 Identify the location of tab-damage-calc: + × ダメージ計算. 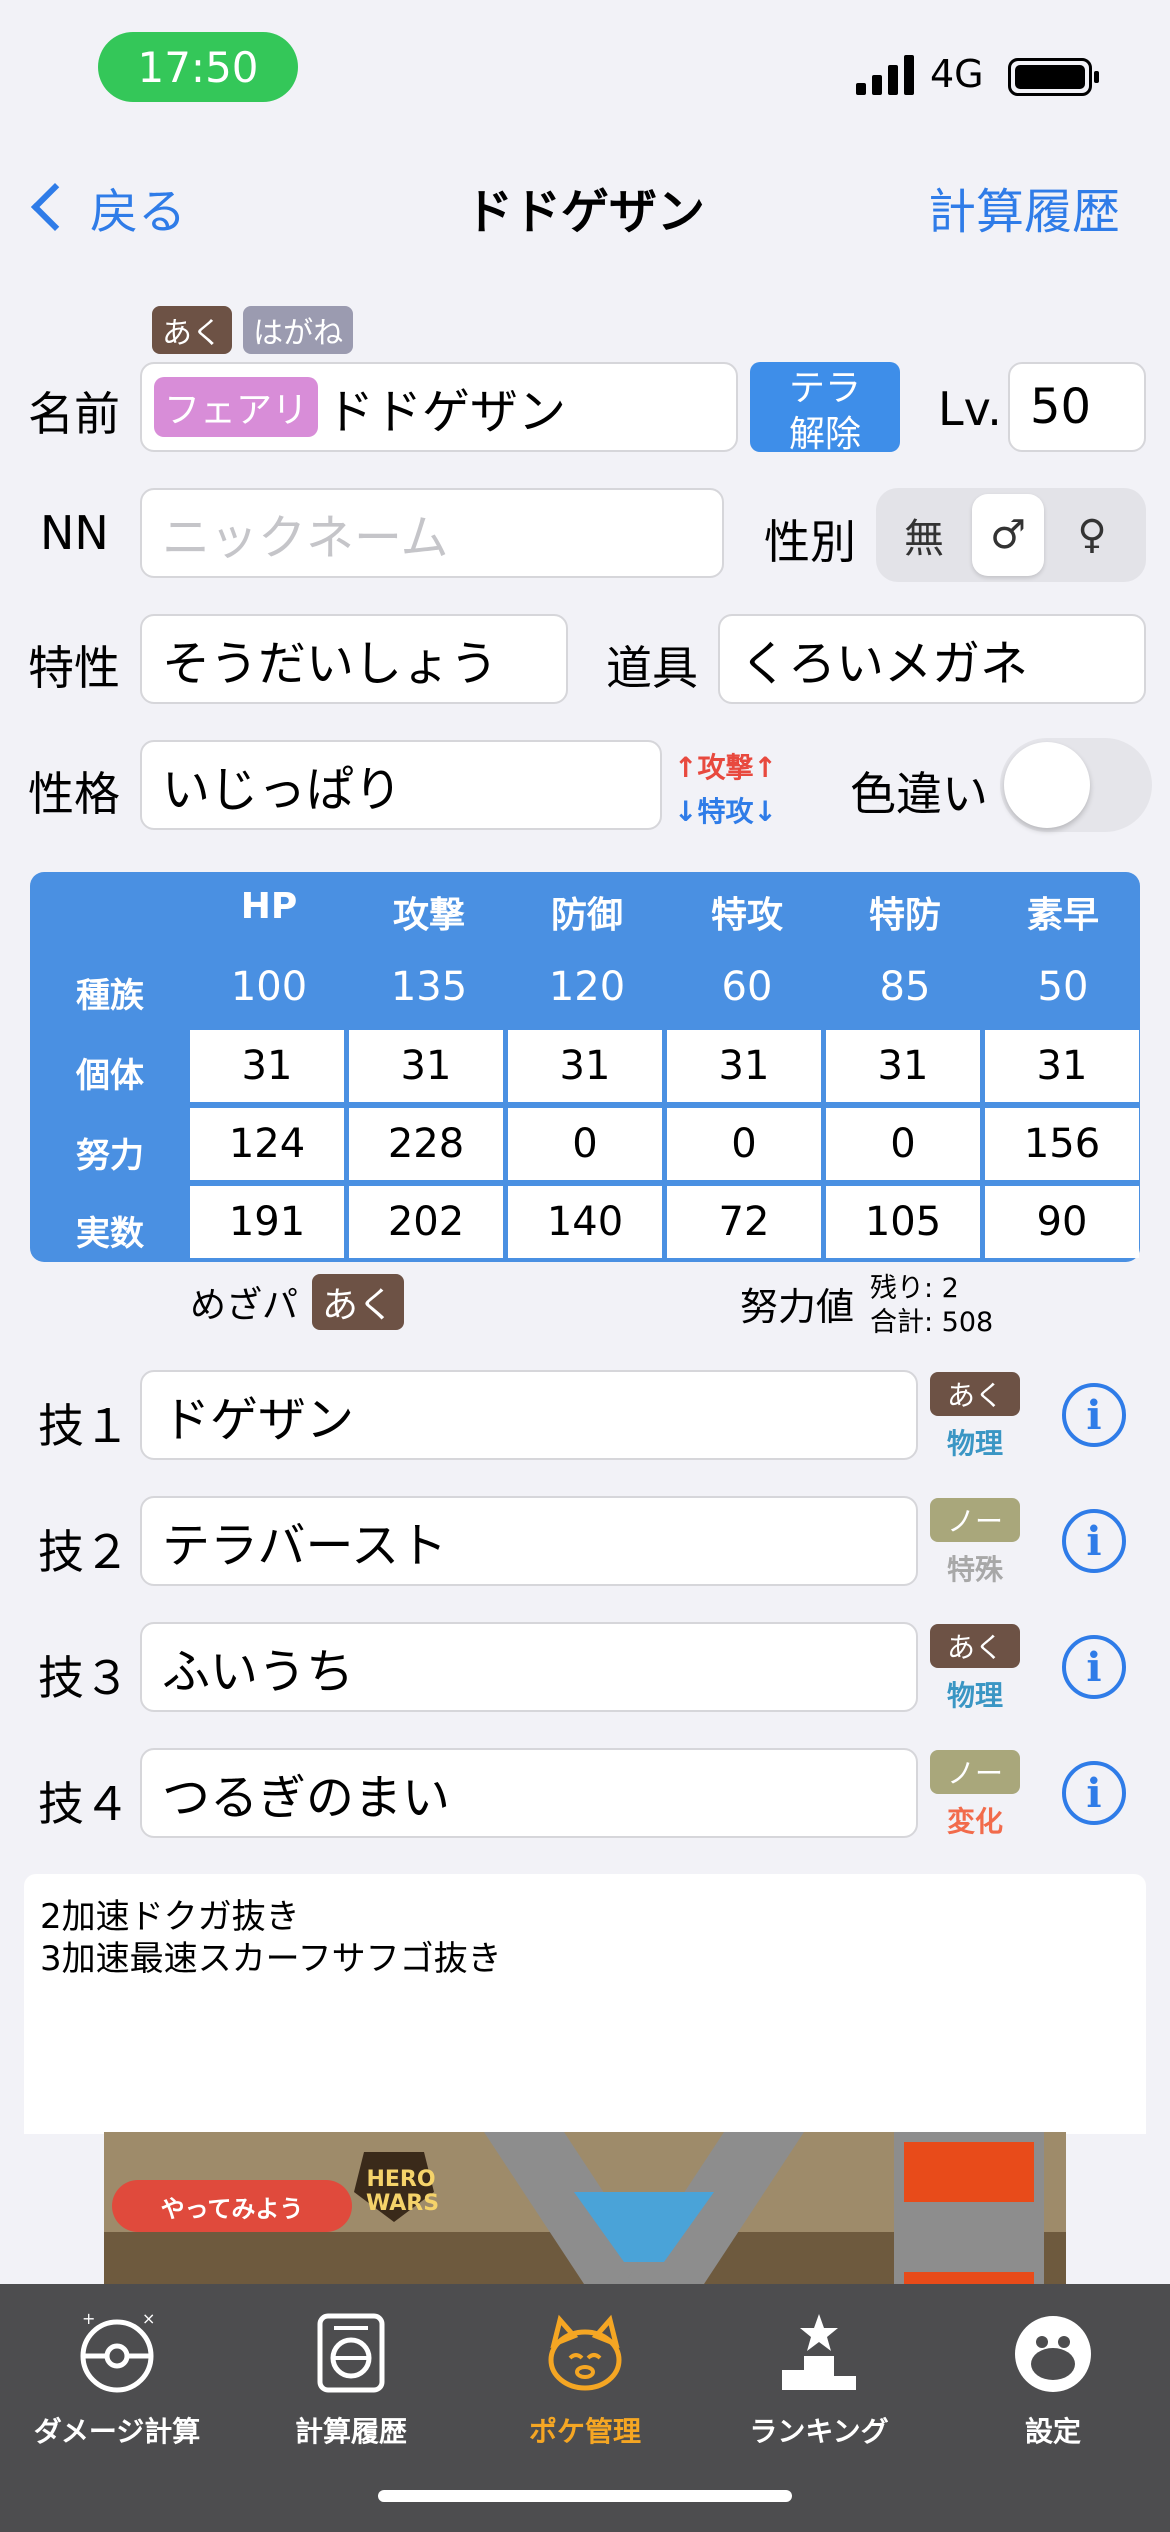
(117, 2367).